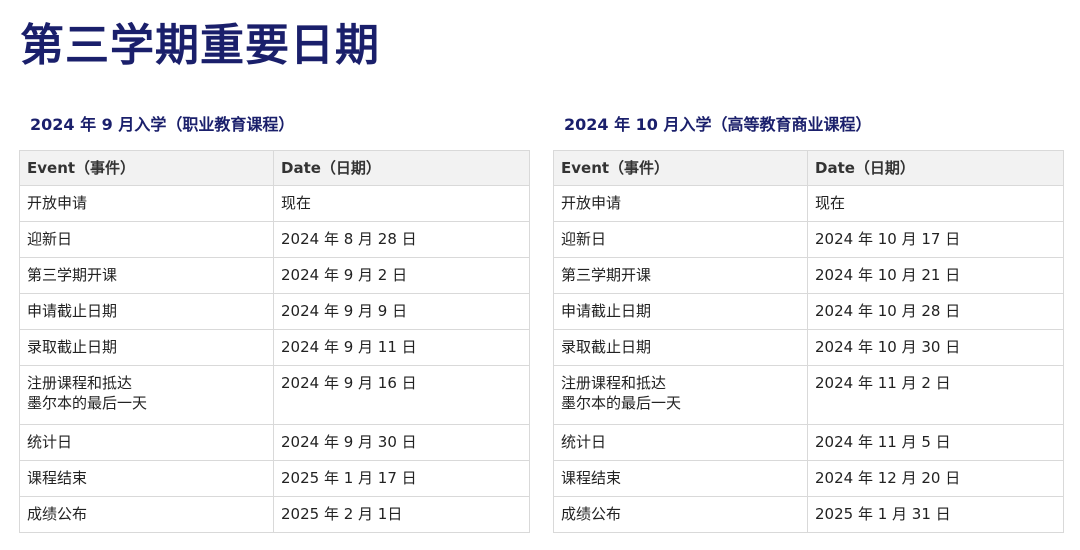 The width and height of the screenshot is (1080, 550). Describe the element at coordinates (162, 124) in the screenshot. I see `section-heading: 2024 年 9 月入学（职业教育课程）` at that location.